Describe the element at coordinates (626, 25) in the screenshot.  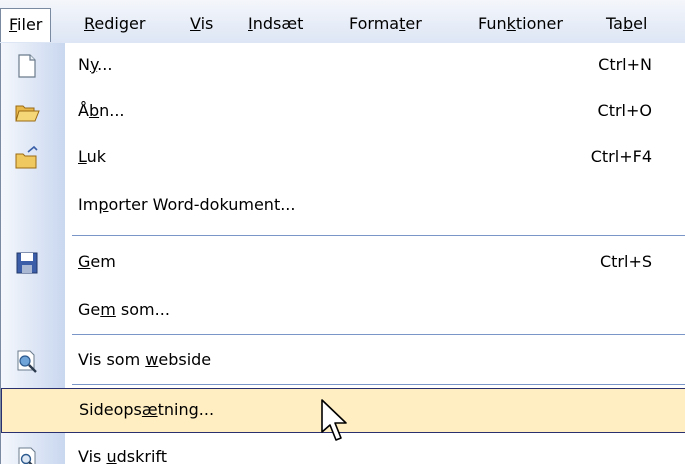
I see `menu-tabel: Tabel` at that location.